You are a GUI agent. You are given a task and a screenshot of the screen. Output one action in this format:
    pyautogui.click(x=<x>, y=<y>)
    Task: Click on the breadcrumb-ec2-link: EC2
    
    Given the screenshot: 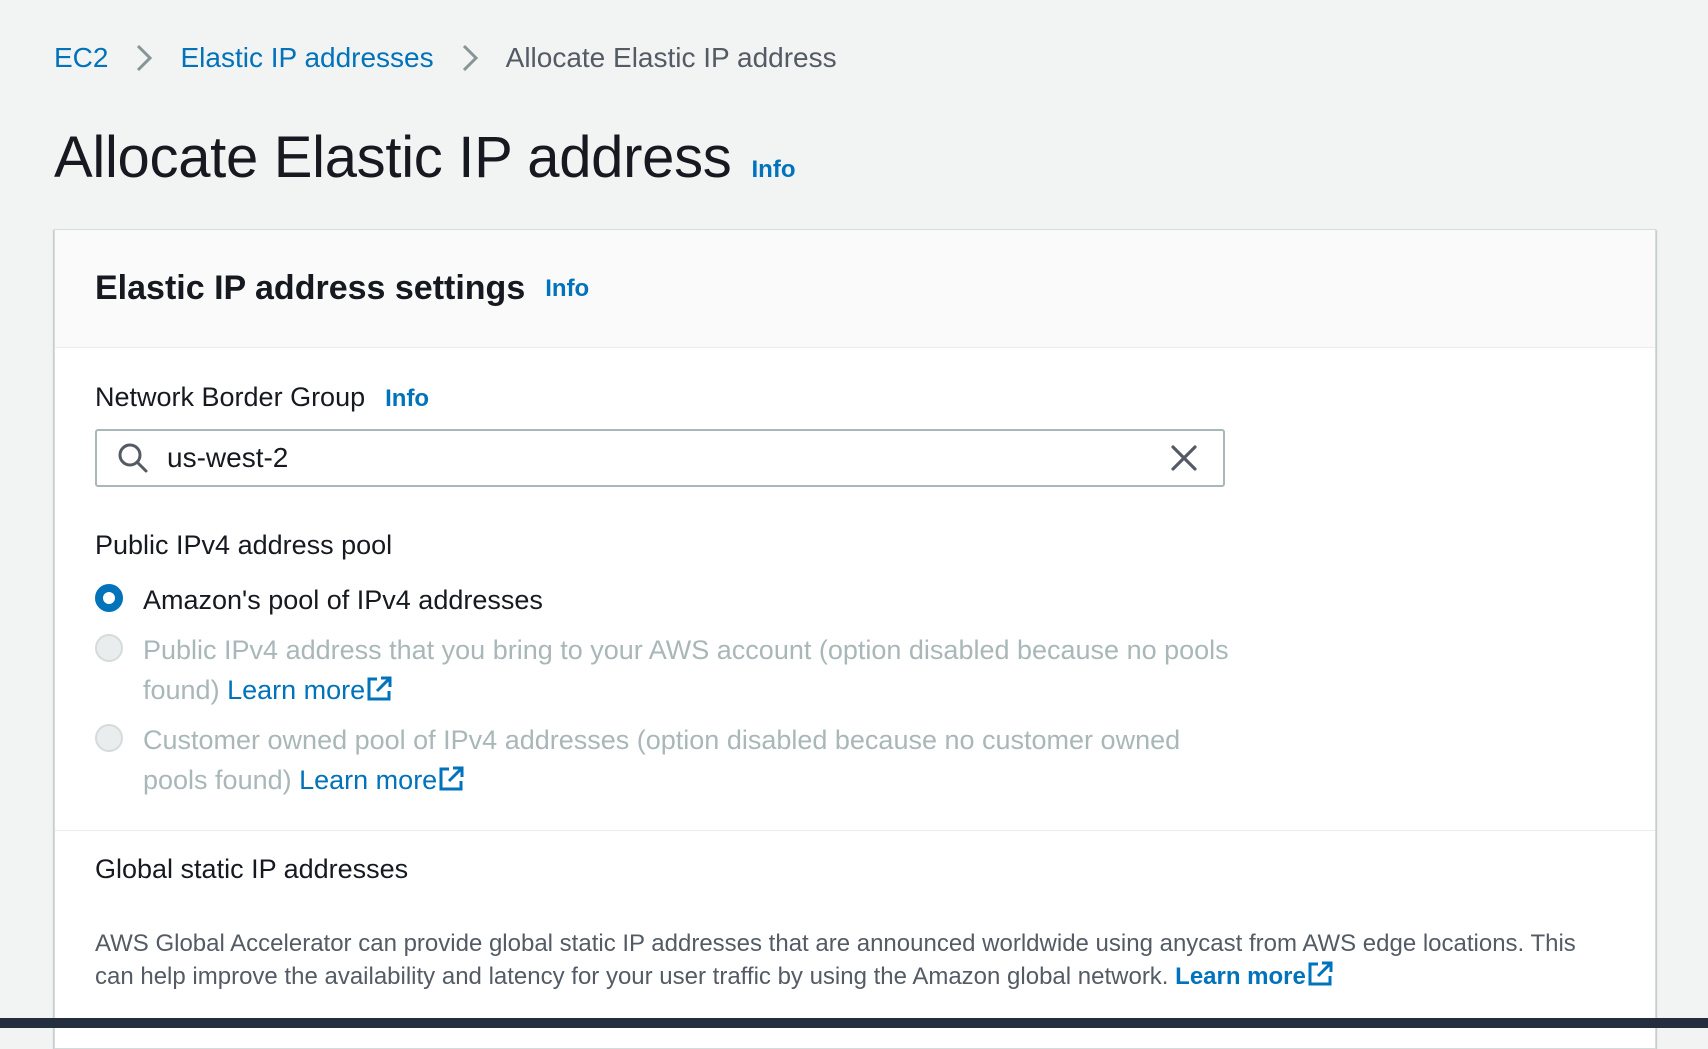 What is the action you would take?
    pyautogui.click(x=81, y=58)
    